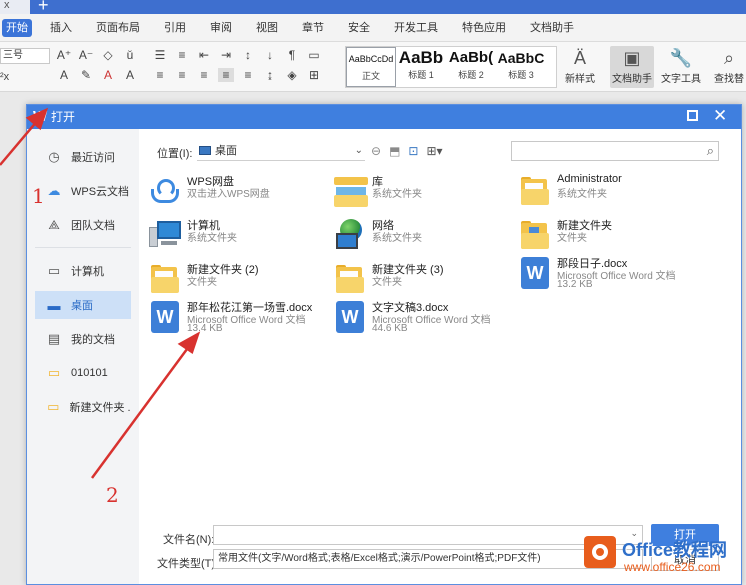 This screenshot has width=746, height=585. I want to click on sidebar-item-wps-cloud: ☁ WPS云文档, so click(83, 191).